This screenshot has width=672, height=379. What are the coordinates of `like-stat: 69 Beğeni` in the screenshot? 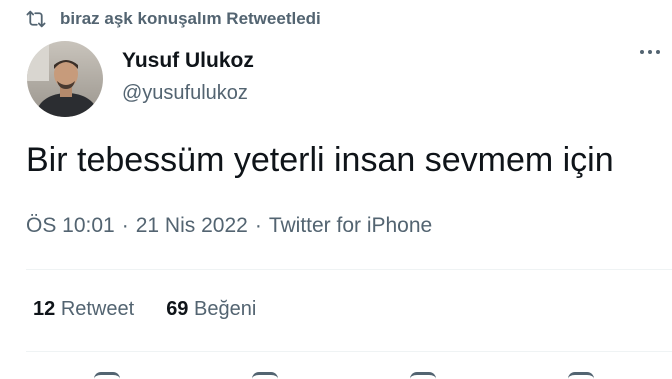 It's located at (211, 309).